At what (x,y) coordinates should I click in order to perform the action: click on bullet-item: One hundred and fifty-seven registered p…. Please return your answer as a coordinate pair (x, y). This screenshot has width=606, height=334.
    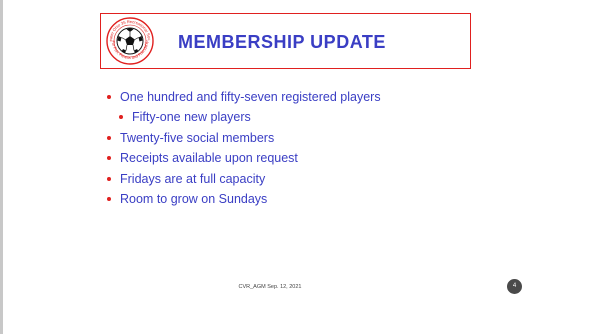
    Looking at the image, I should click on (324, 97).